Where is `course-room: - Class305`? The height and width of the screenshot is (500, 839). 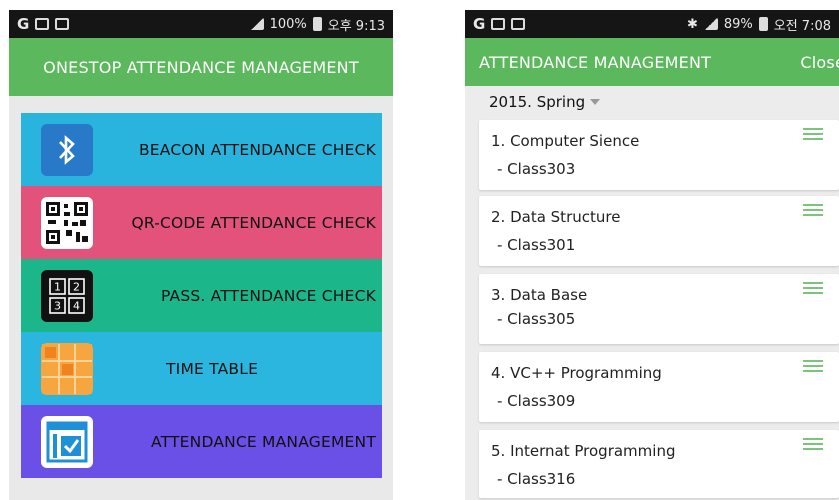
course-room: - Class305 is located at coordinates (536, 319).